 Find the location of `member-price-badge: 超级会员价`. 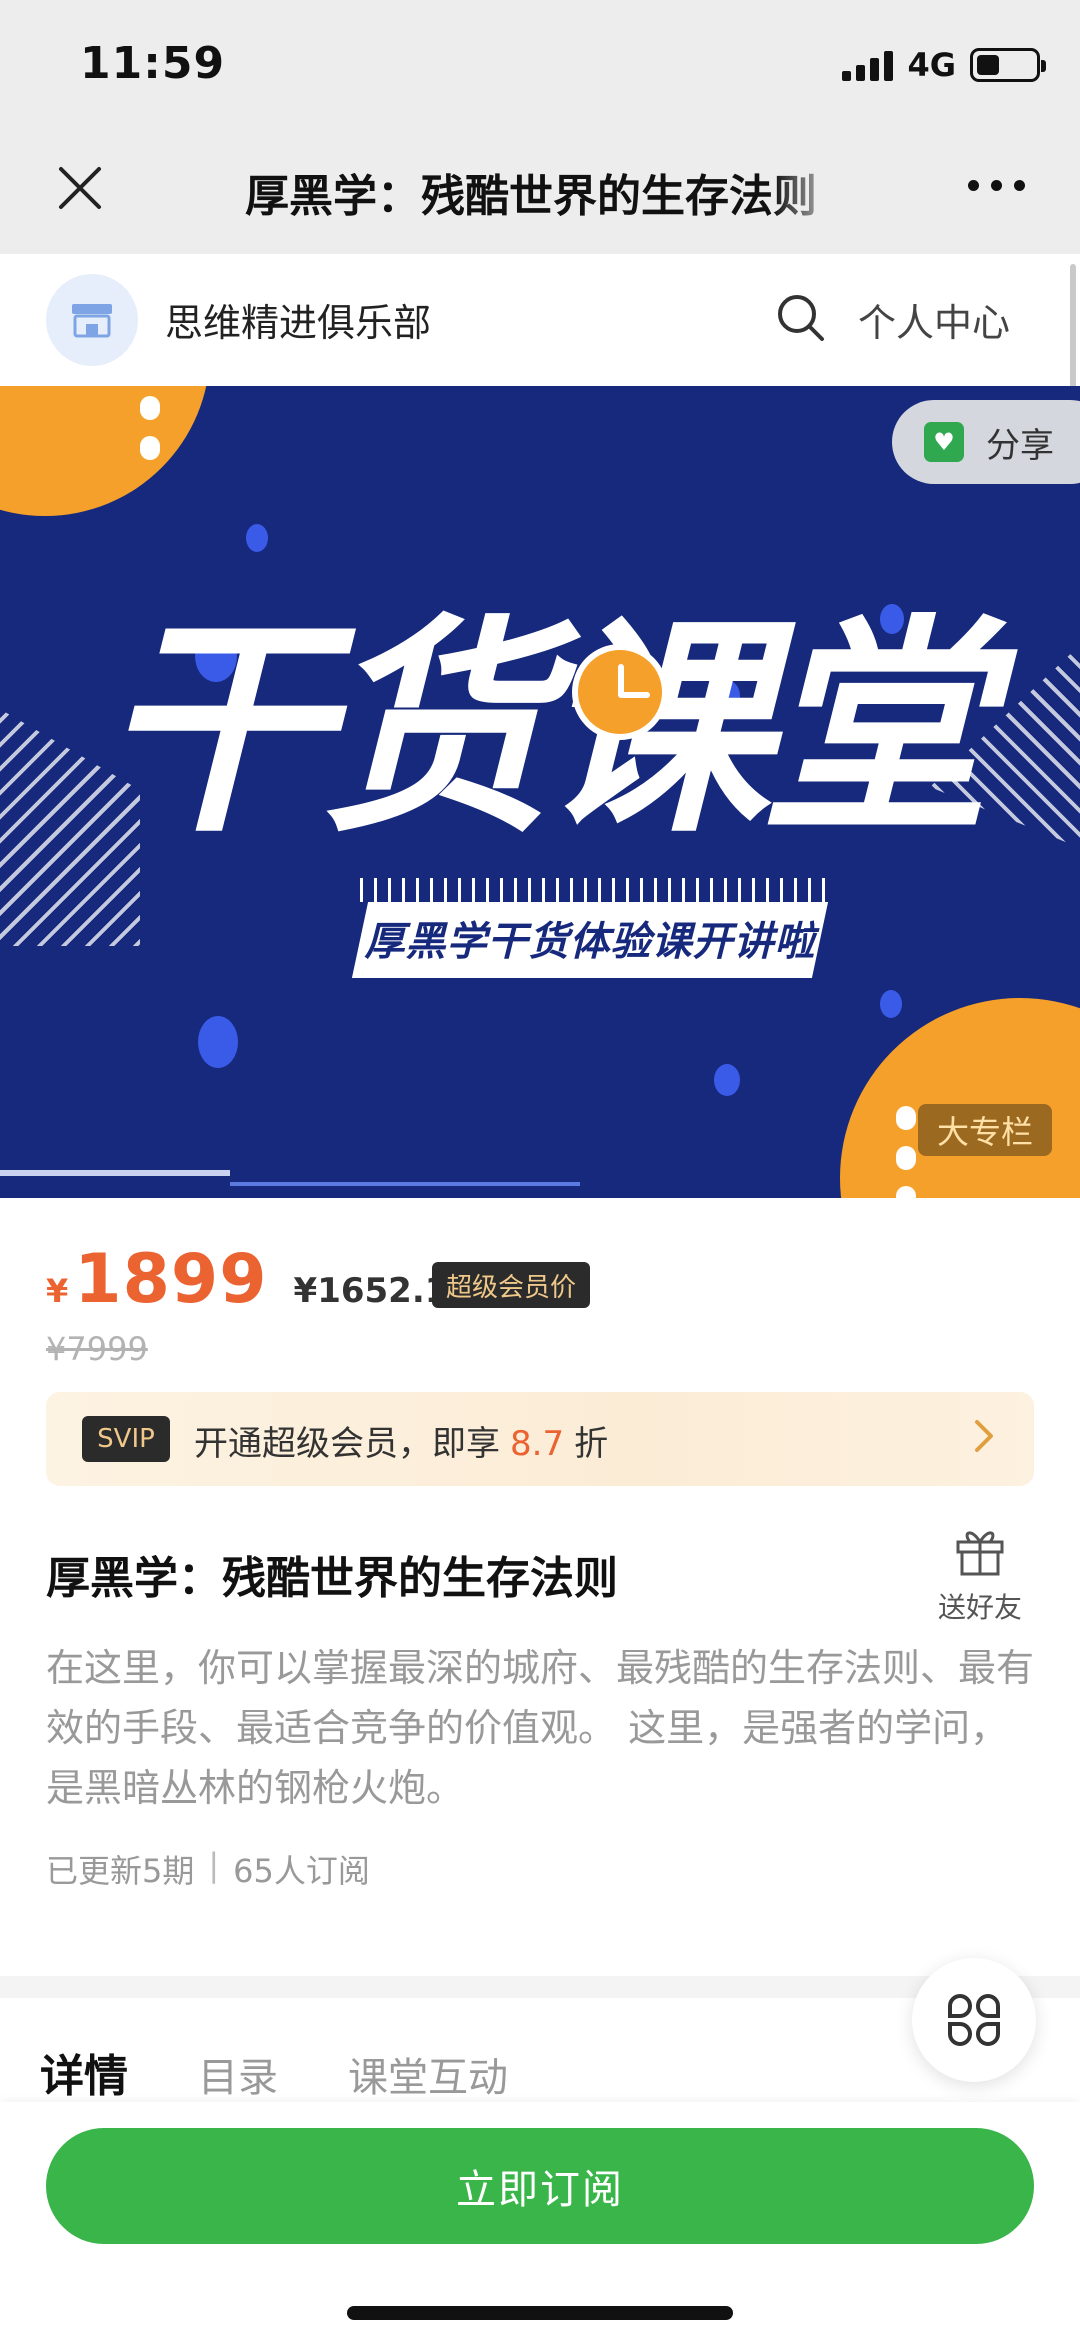

member-price-badge: 超级会员价 is located at coordinates (511, 1285).